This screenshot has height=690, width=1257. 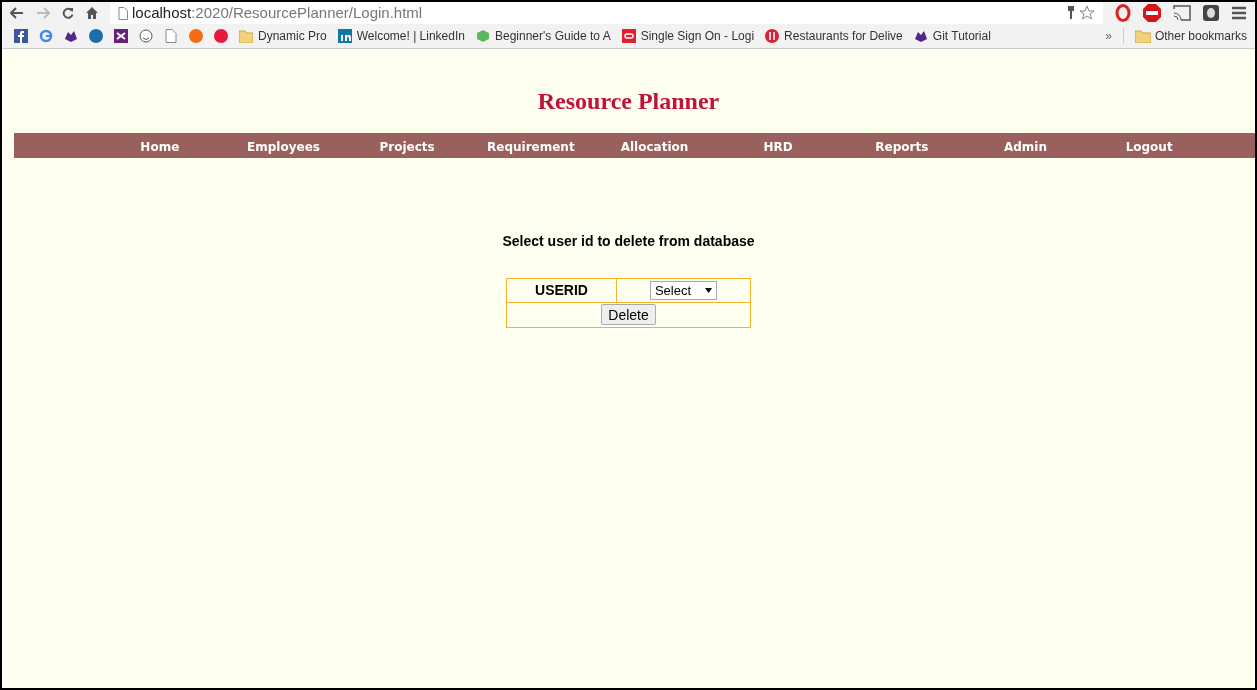 What do you see at coordinates (344, 36) in the screenshot?
I see `linkedin-icon` at bounding box center [344, 36].